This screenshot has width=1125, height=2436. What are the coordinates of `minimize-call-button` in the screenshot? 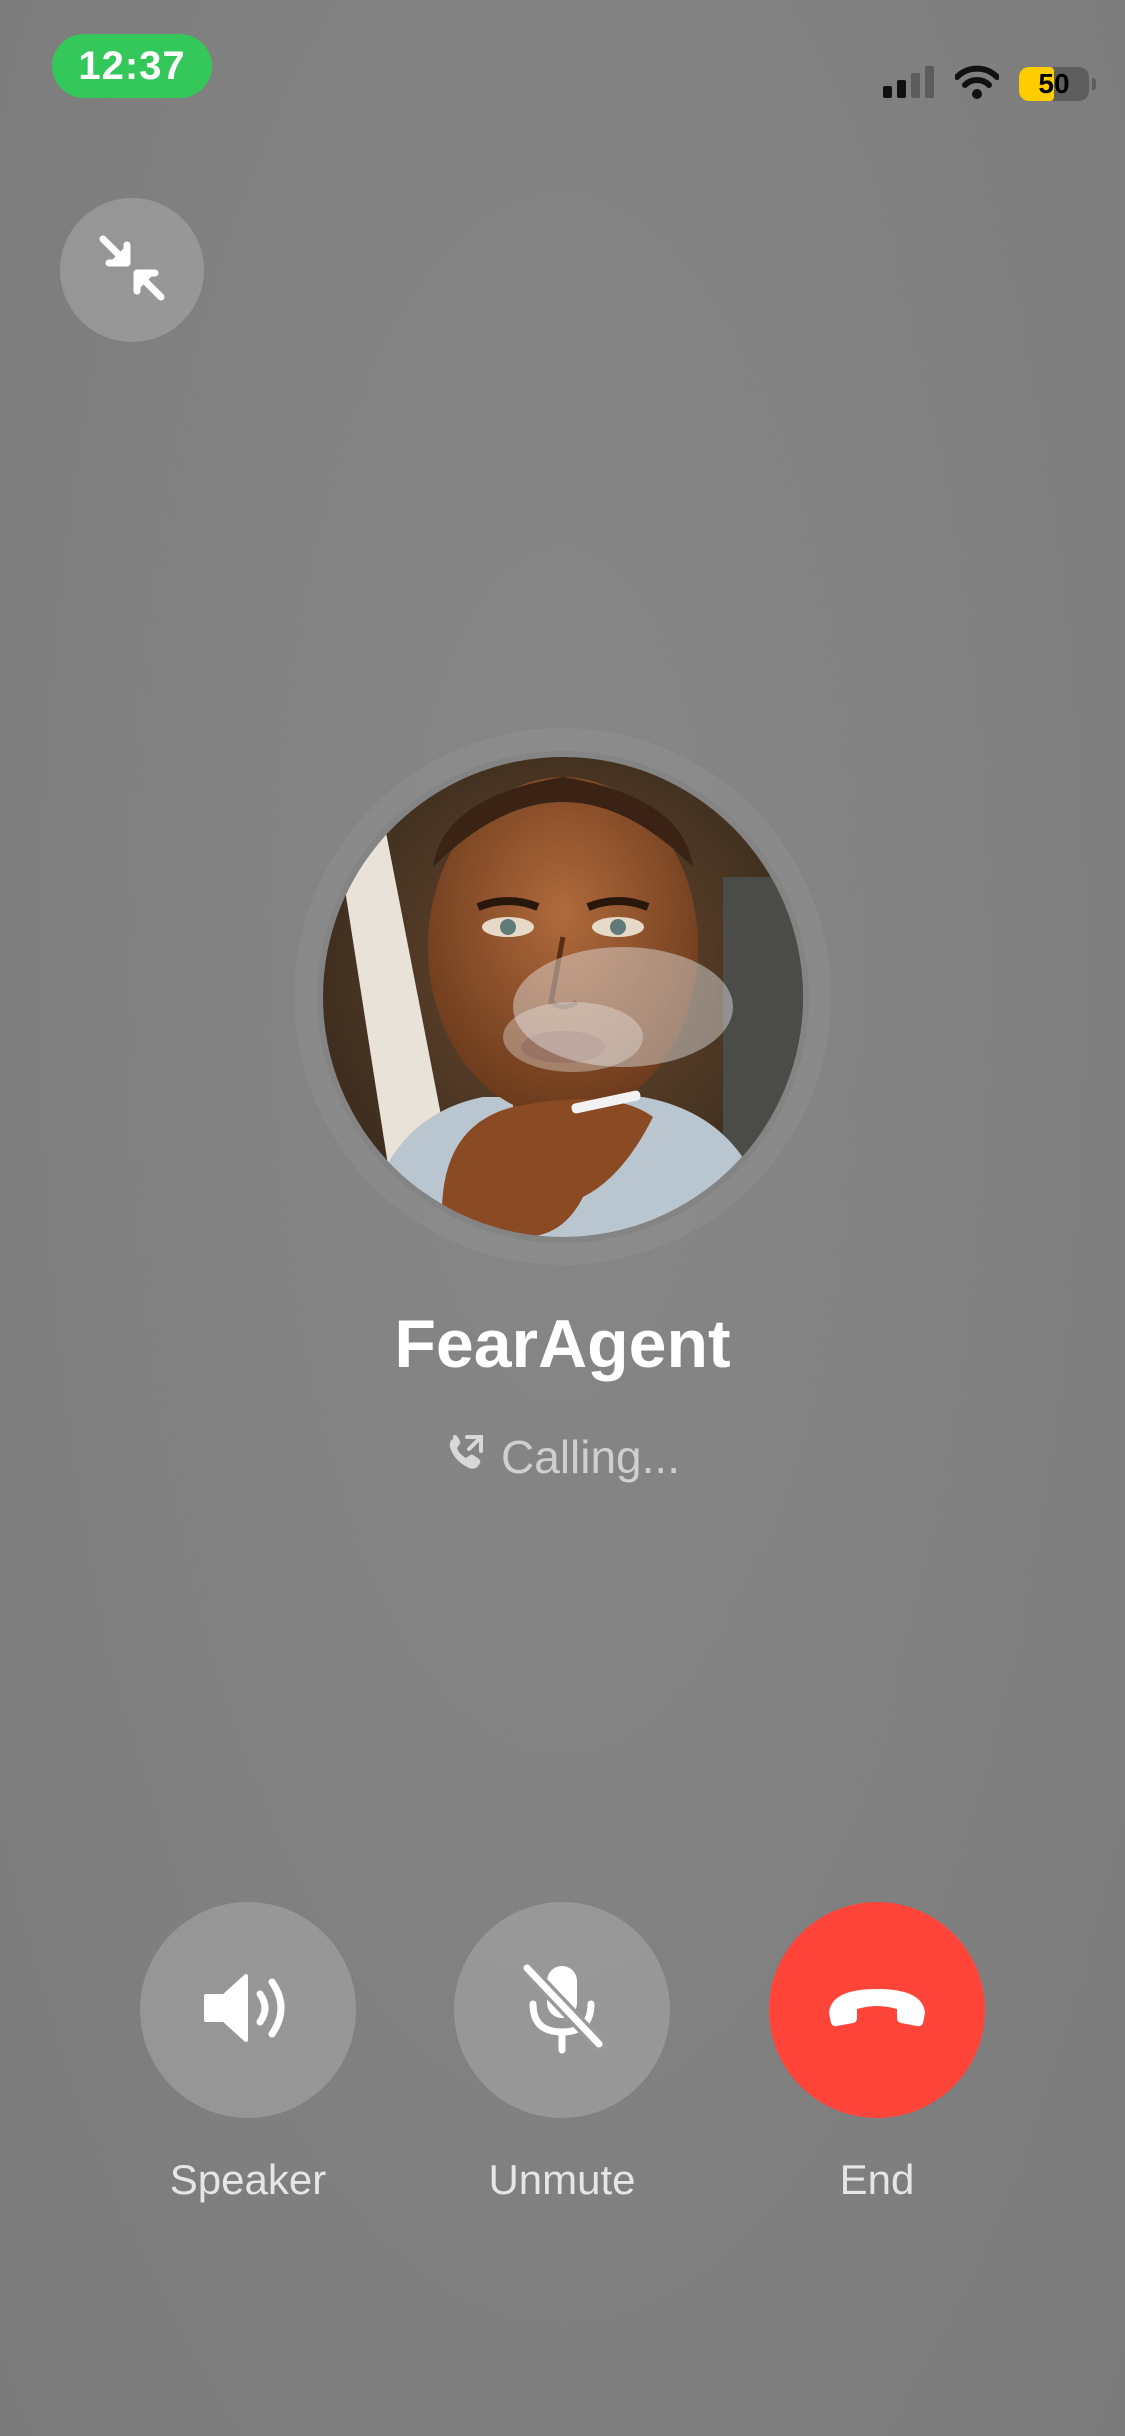 It's located at (132, 270).